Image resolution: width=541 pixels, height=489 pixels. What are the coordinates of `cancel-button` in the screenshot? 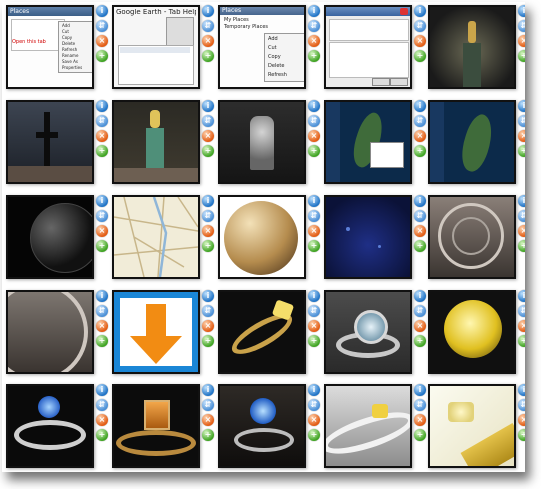 It's located at (399, 82).